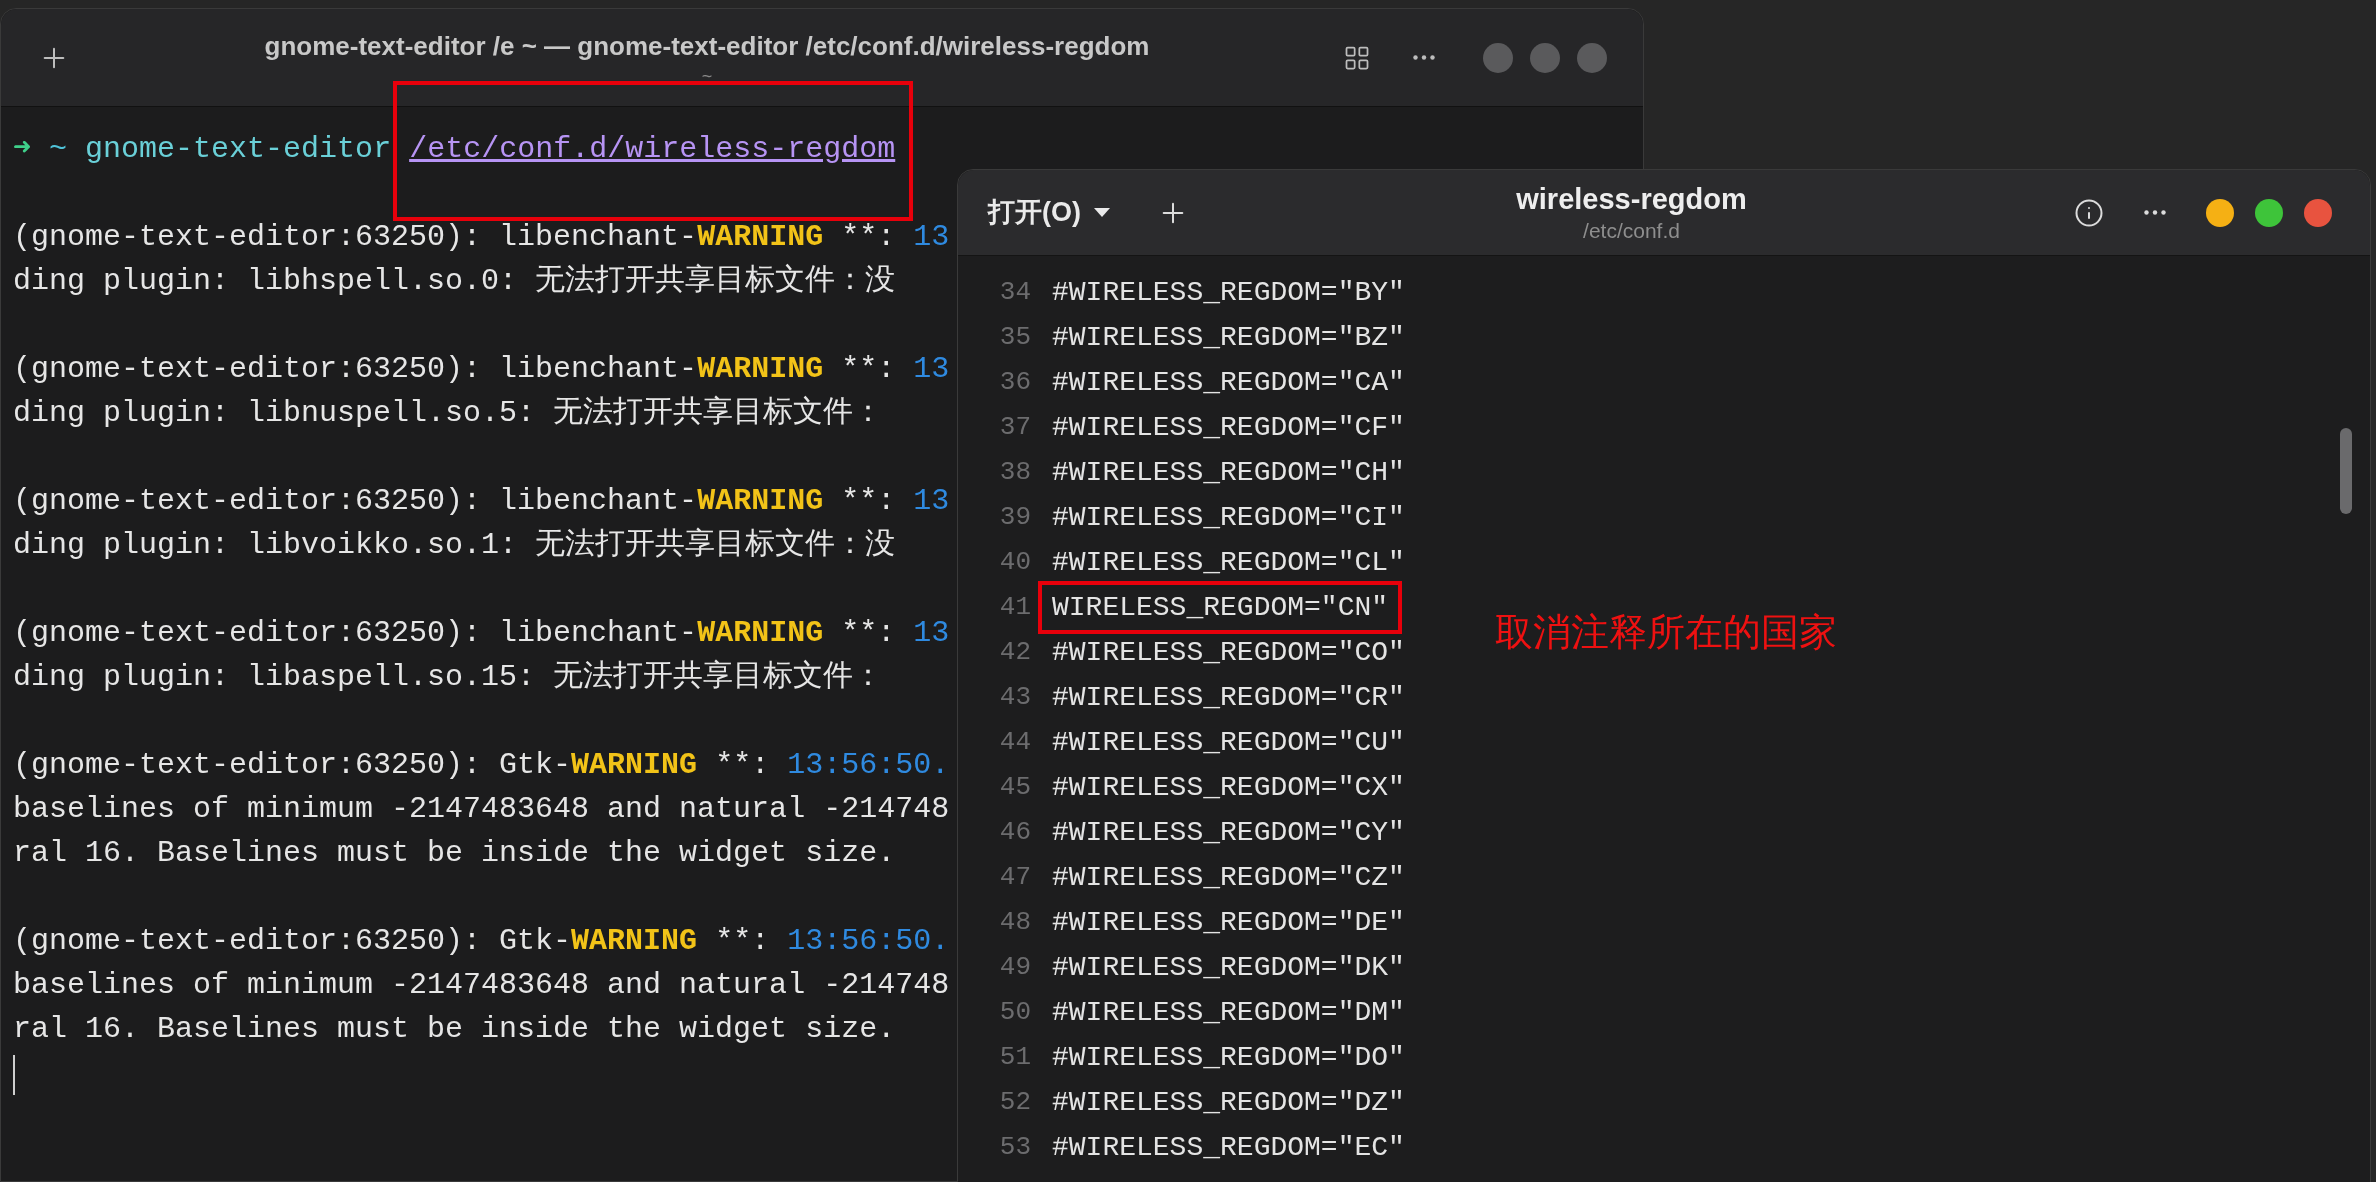 This screenshot has height=1182, width=2376. Describe the element at coordinates (1228, 382) in the screenshot. I see `code-line: #WIRELESS_REGDOM="CA"` at that location.